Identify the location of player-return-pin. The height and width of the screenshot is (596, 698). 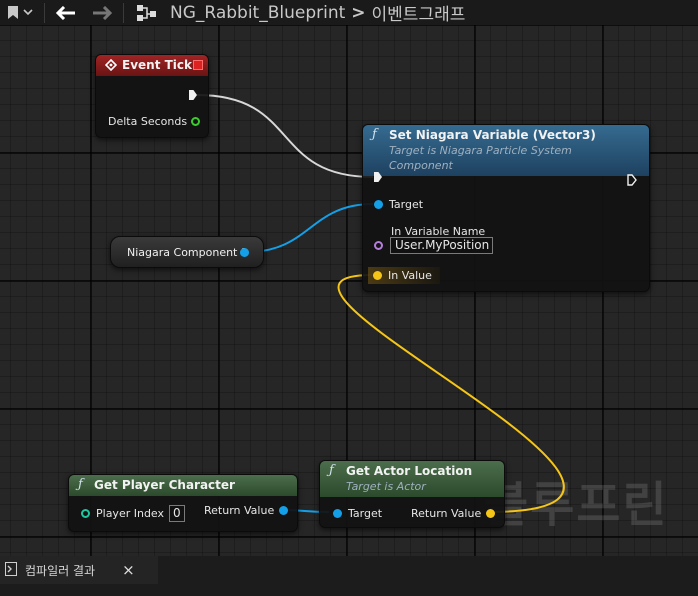
(284, 510).